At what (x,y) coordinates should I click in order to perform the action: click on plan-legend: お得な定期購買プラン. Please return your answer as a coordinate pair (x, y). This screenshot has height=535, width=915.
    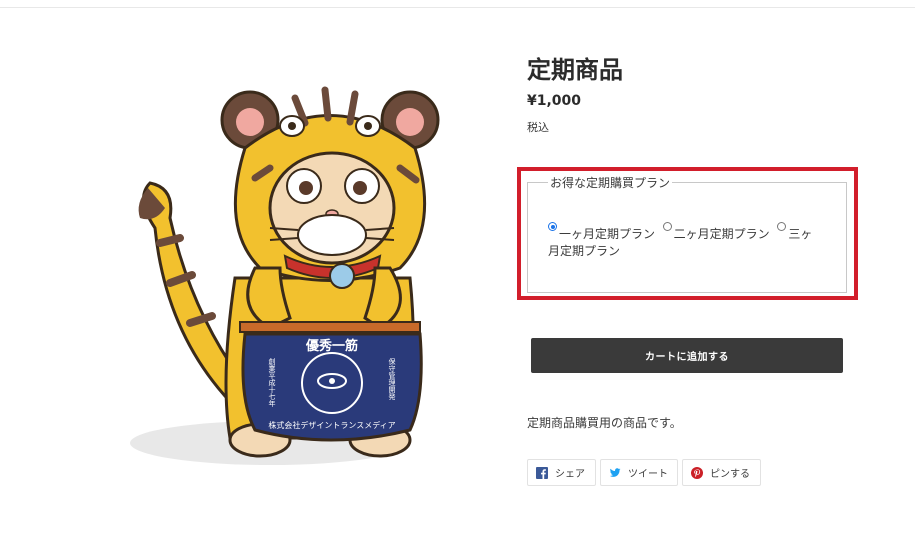
    Looking at the image, I should click on (610, 183).